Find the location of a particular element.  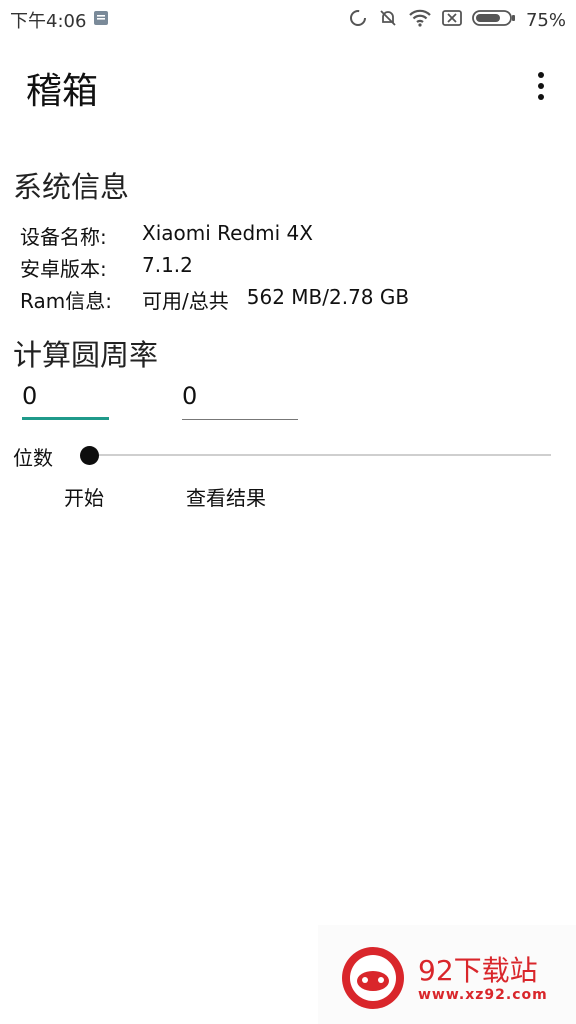

more-vert-icon is located at coordinates (541, 86).